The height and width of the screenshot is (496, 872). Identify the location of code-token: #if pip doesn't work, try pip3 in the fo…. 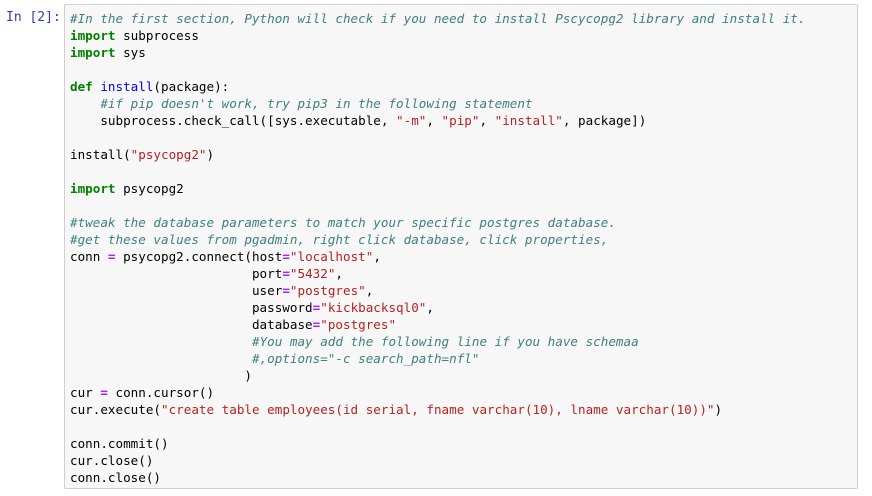
(316, 103).